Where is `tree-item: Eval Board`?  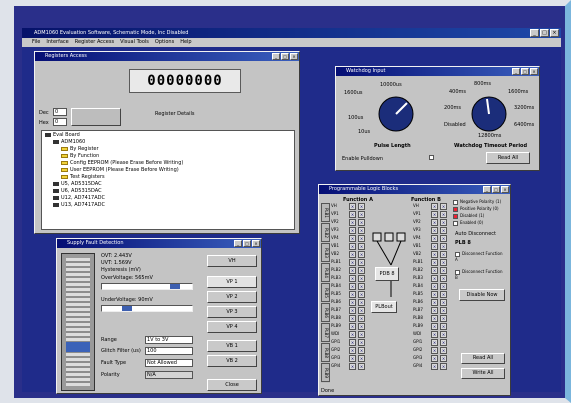
tree-item: Eval Board is located at coordinates (168, 135).